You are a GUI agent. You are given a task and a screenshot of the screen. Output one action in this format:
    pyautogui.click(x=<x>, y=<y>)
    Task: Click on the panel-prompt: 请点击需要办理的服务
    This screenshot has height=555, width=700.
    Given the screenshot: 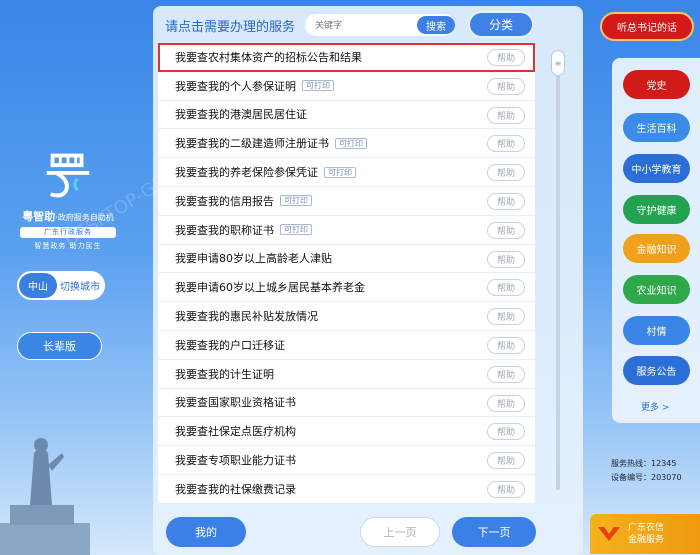 What is the action you would take?
    pyautogui.click(x=230, y=27)
    